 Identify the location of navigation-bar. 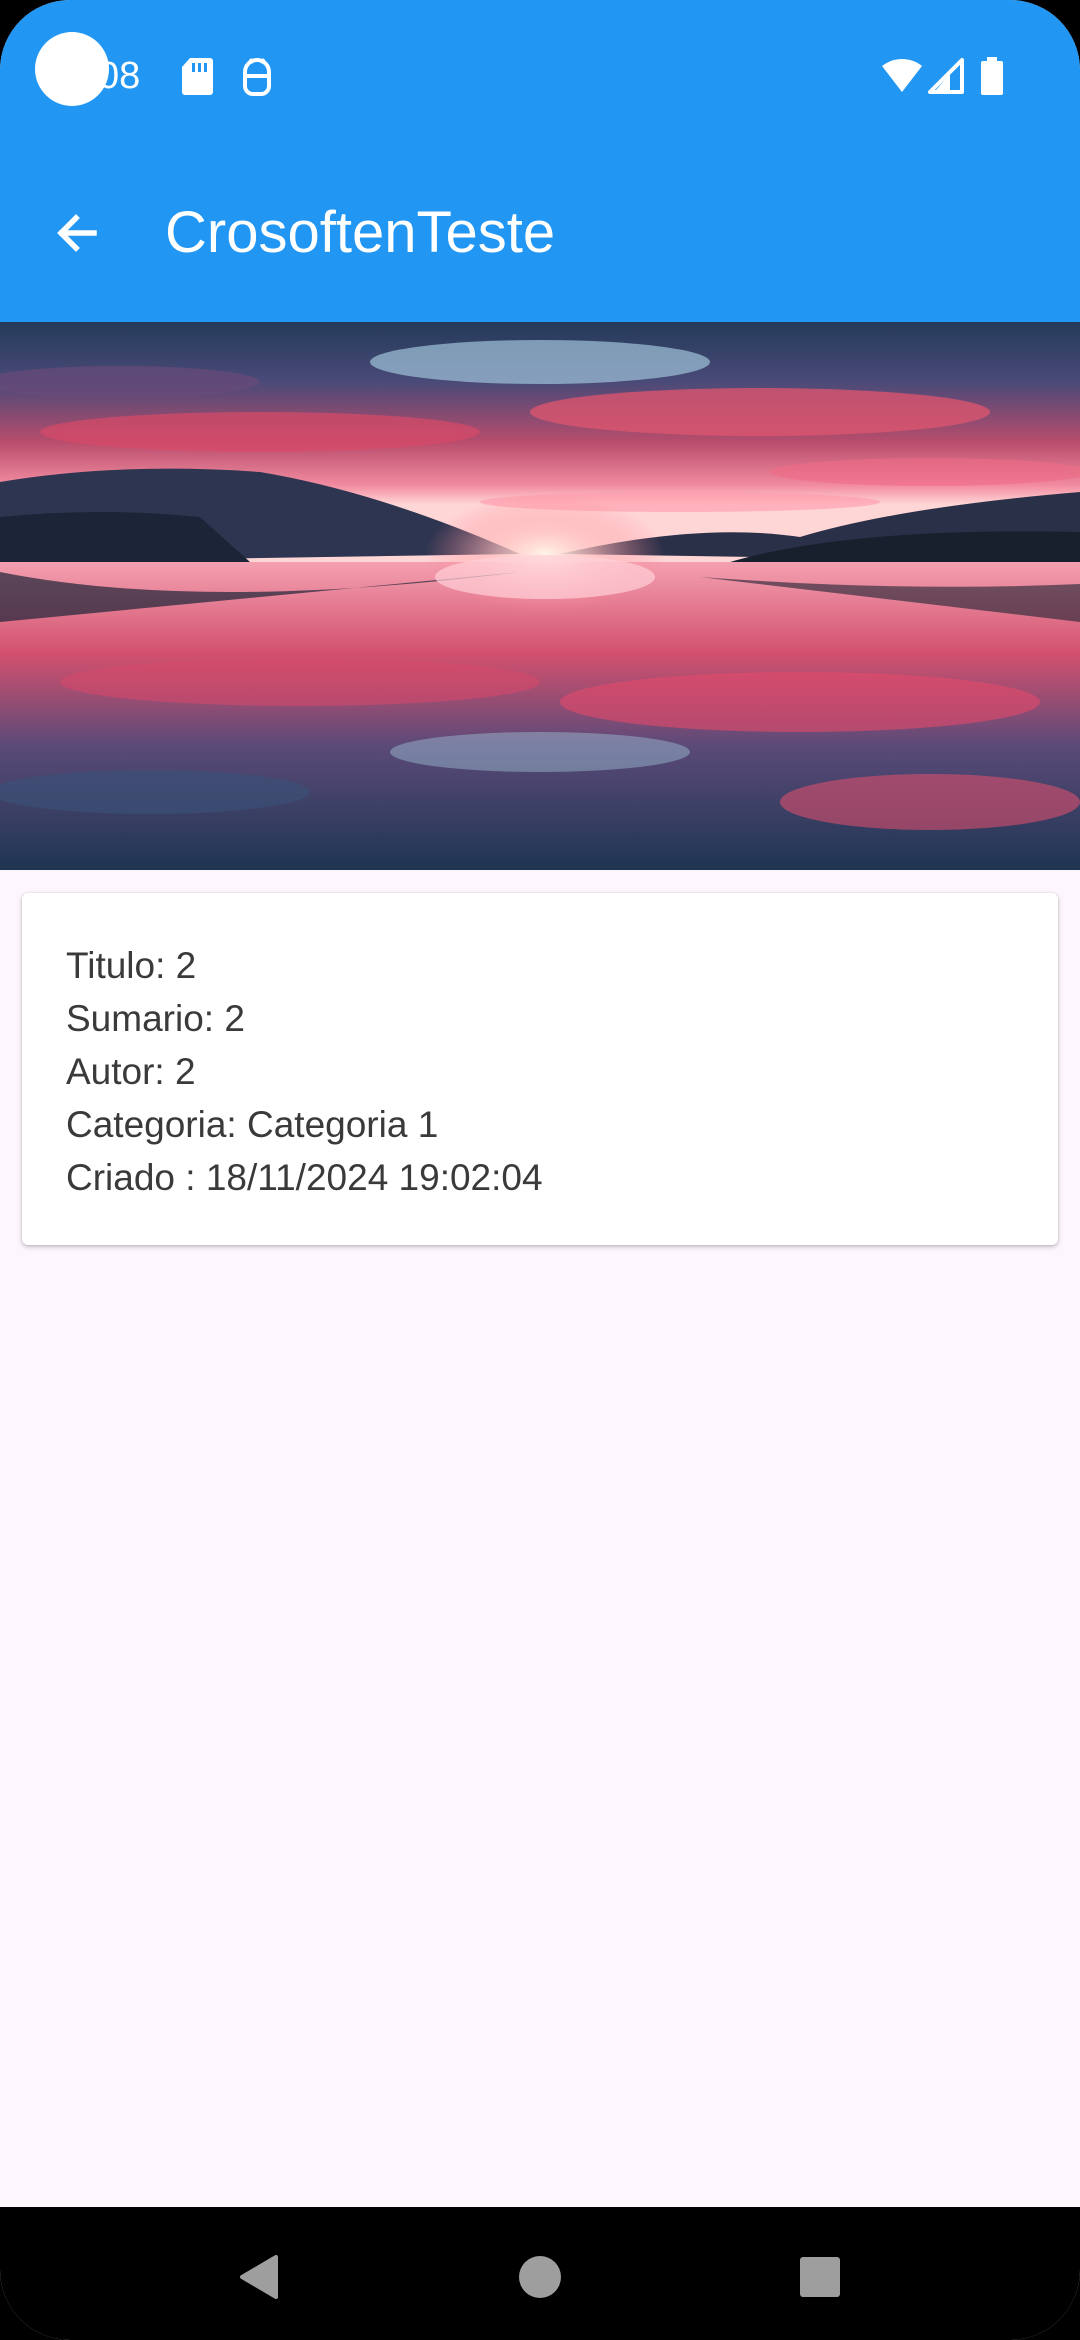
(540, 2273).